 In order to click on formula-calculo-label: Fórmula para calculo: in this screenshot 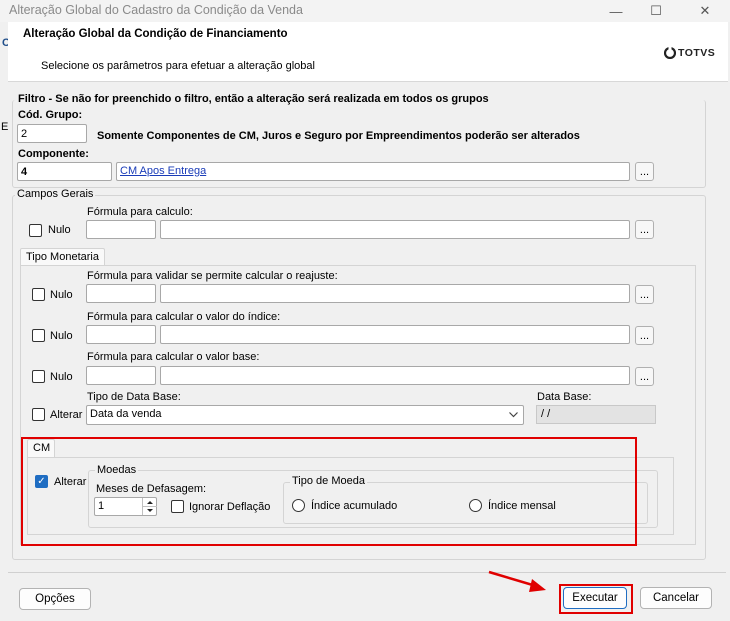, I will do `click(140, 212)`.